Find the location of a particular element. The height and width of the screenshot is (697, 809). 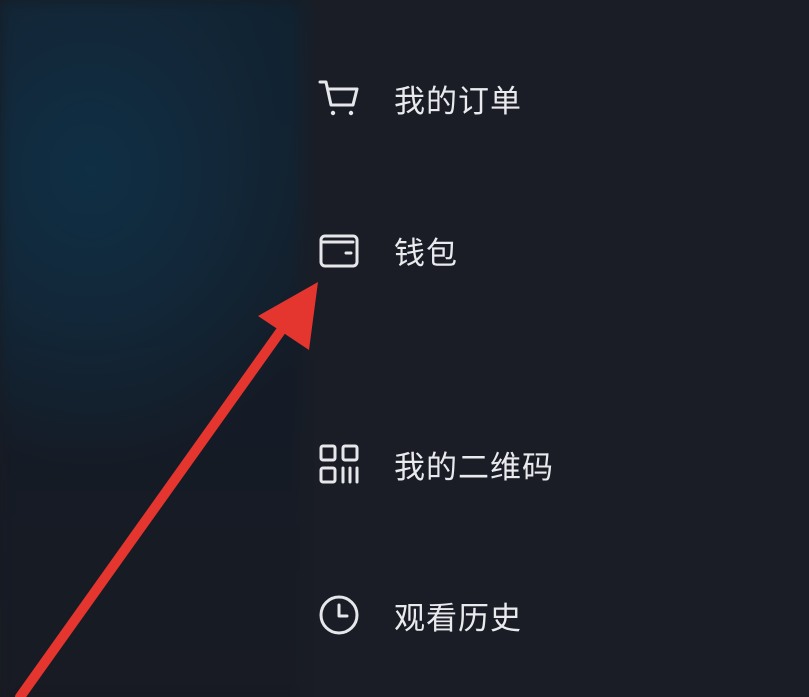

menu-item-label: 我的订单 is located at coordinates (458, 101).